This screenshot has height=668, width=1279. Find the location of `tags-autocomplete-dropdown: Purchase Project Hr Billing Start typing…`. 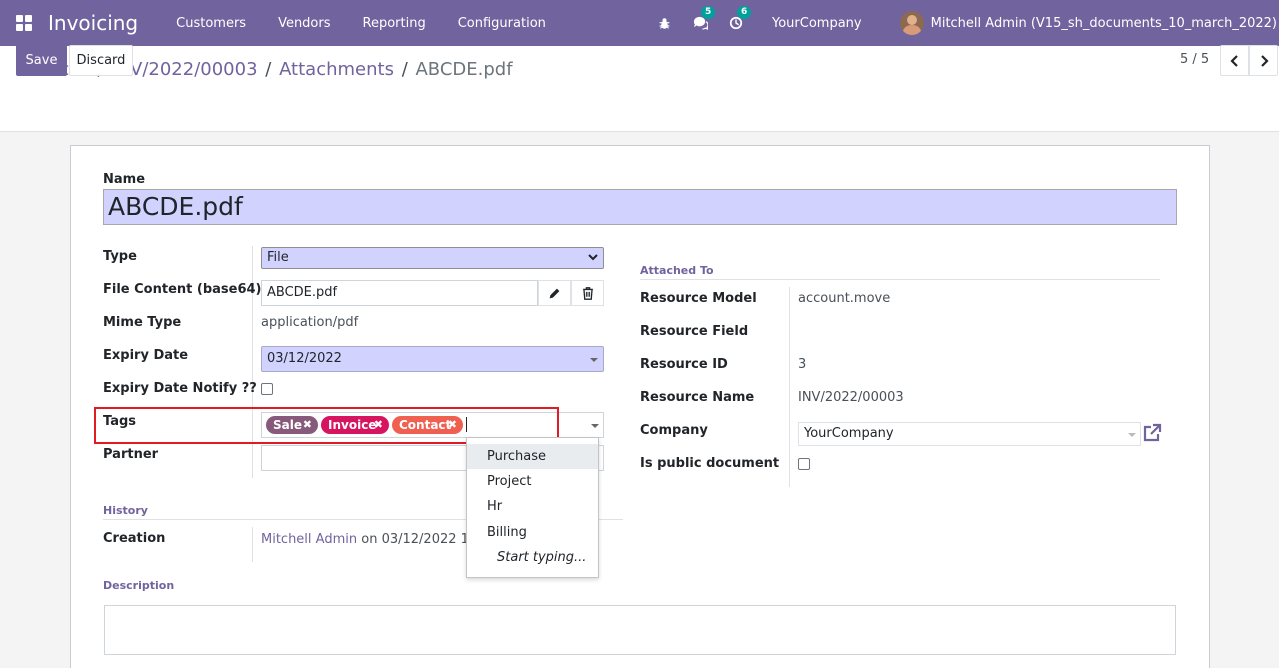

tags-autocomplete-dropdown: Purchase Project Hr Billing Start typing… is located at coordinates (532, 507).